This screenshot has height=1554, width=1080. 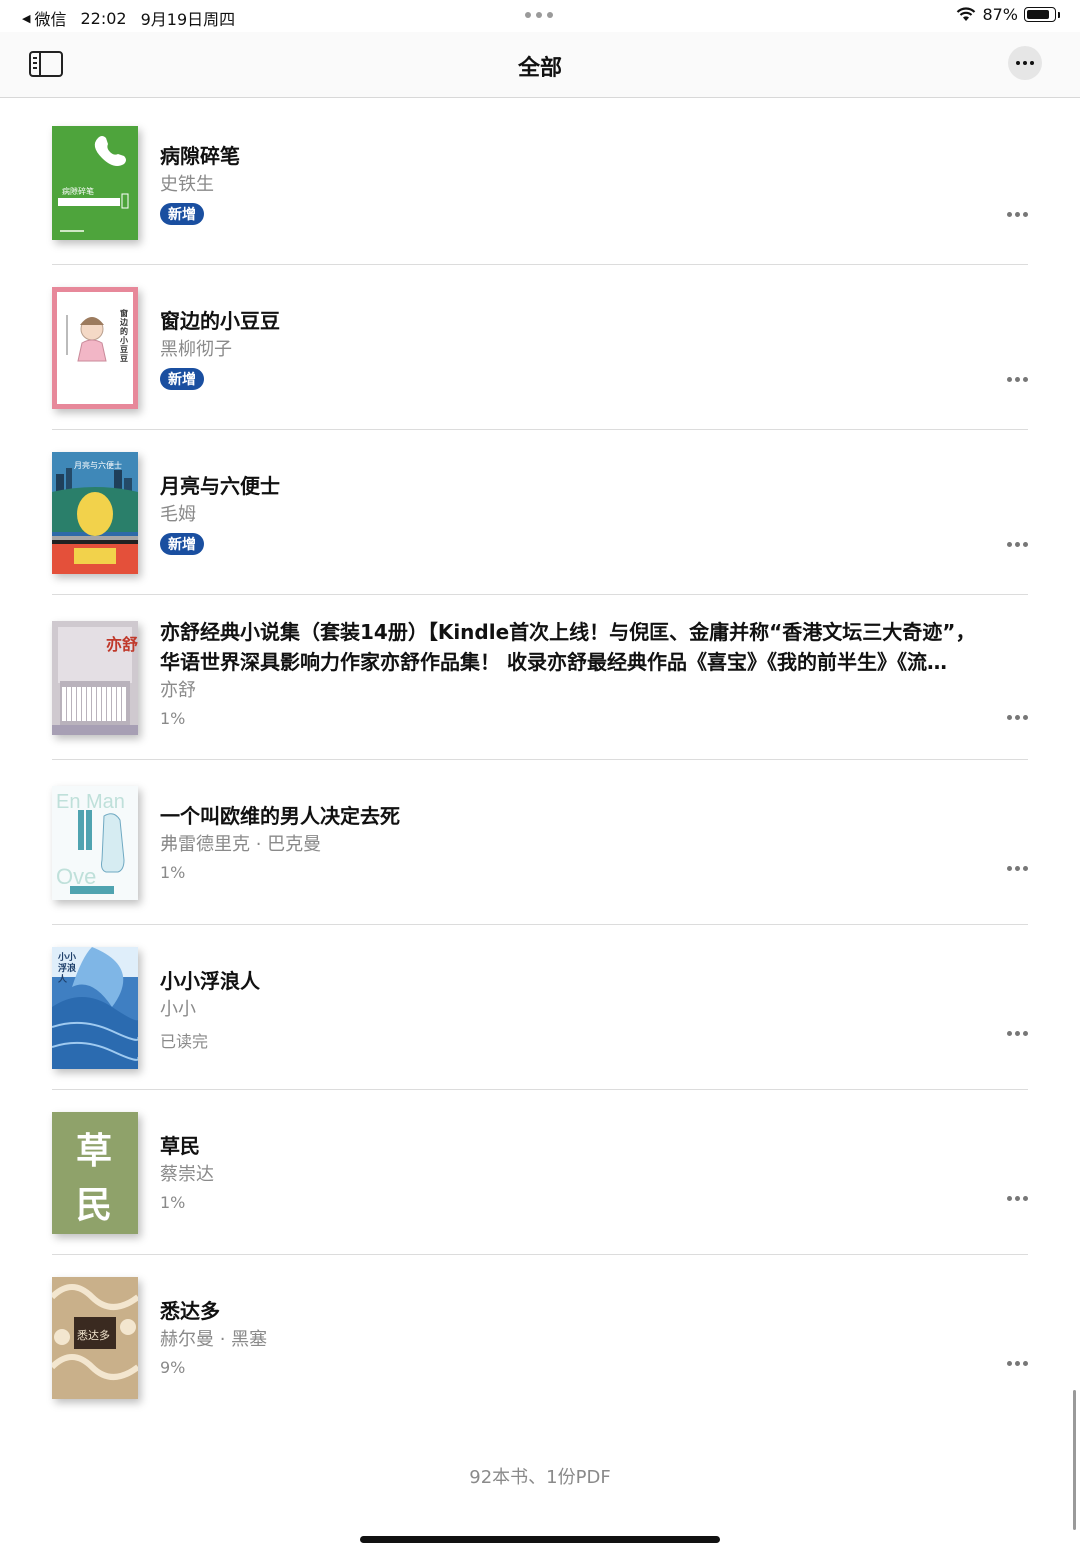 What do you see at coordinates (178, 690) in the screenshot?
I see `book-author: 亦舒` at bounding box center [178, 690].